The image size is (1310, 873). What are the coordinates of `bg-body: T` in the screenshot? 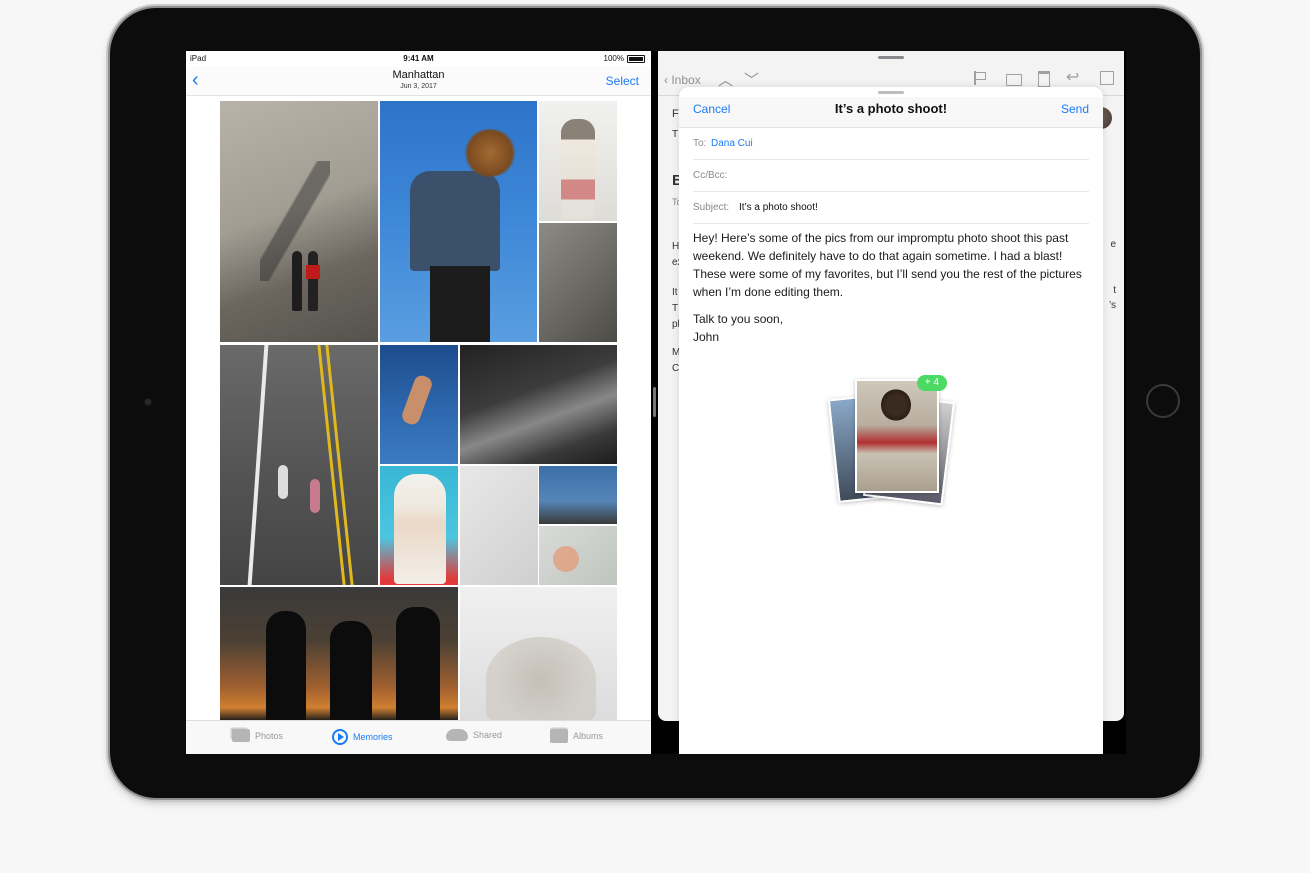 It's located at (675, 308).